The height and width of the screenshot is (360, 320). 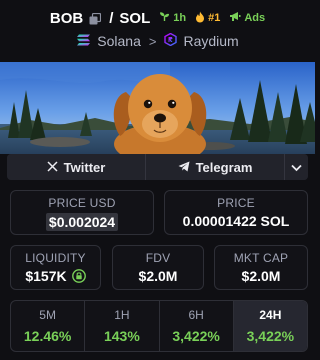 I want to click on tab-label: 1H, so click(x=122, y=315).